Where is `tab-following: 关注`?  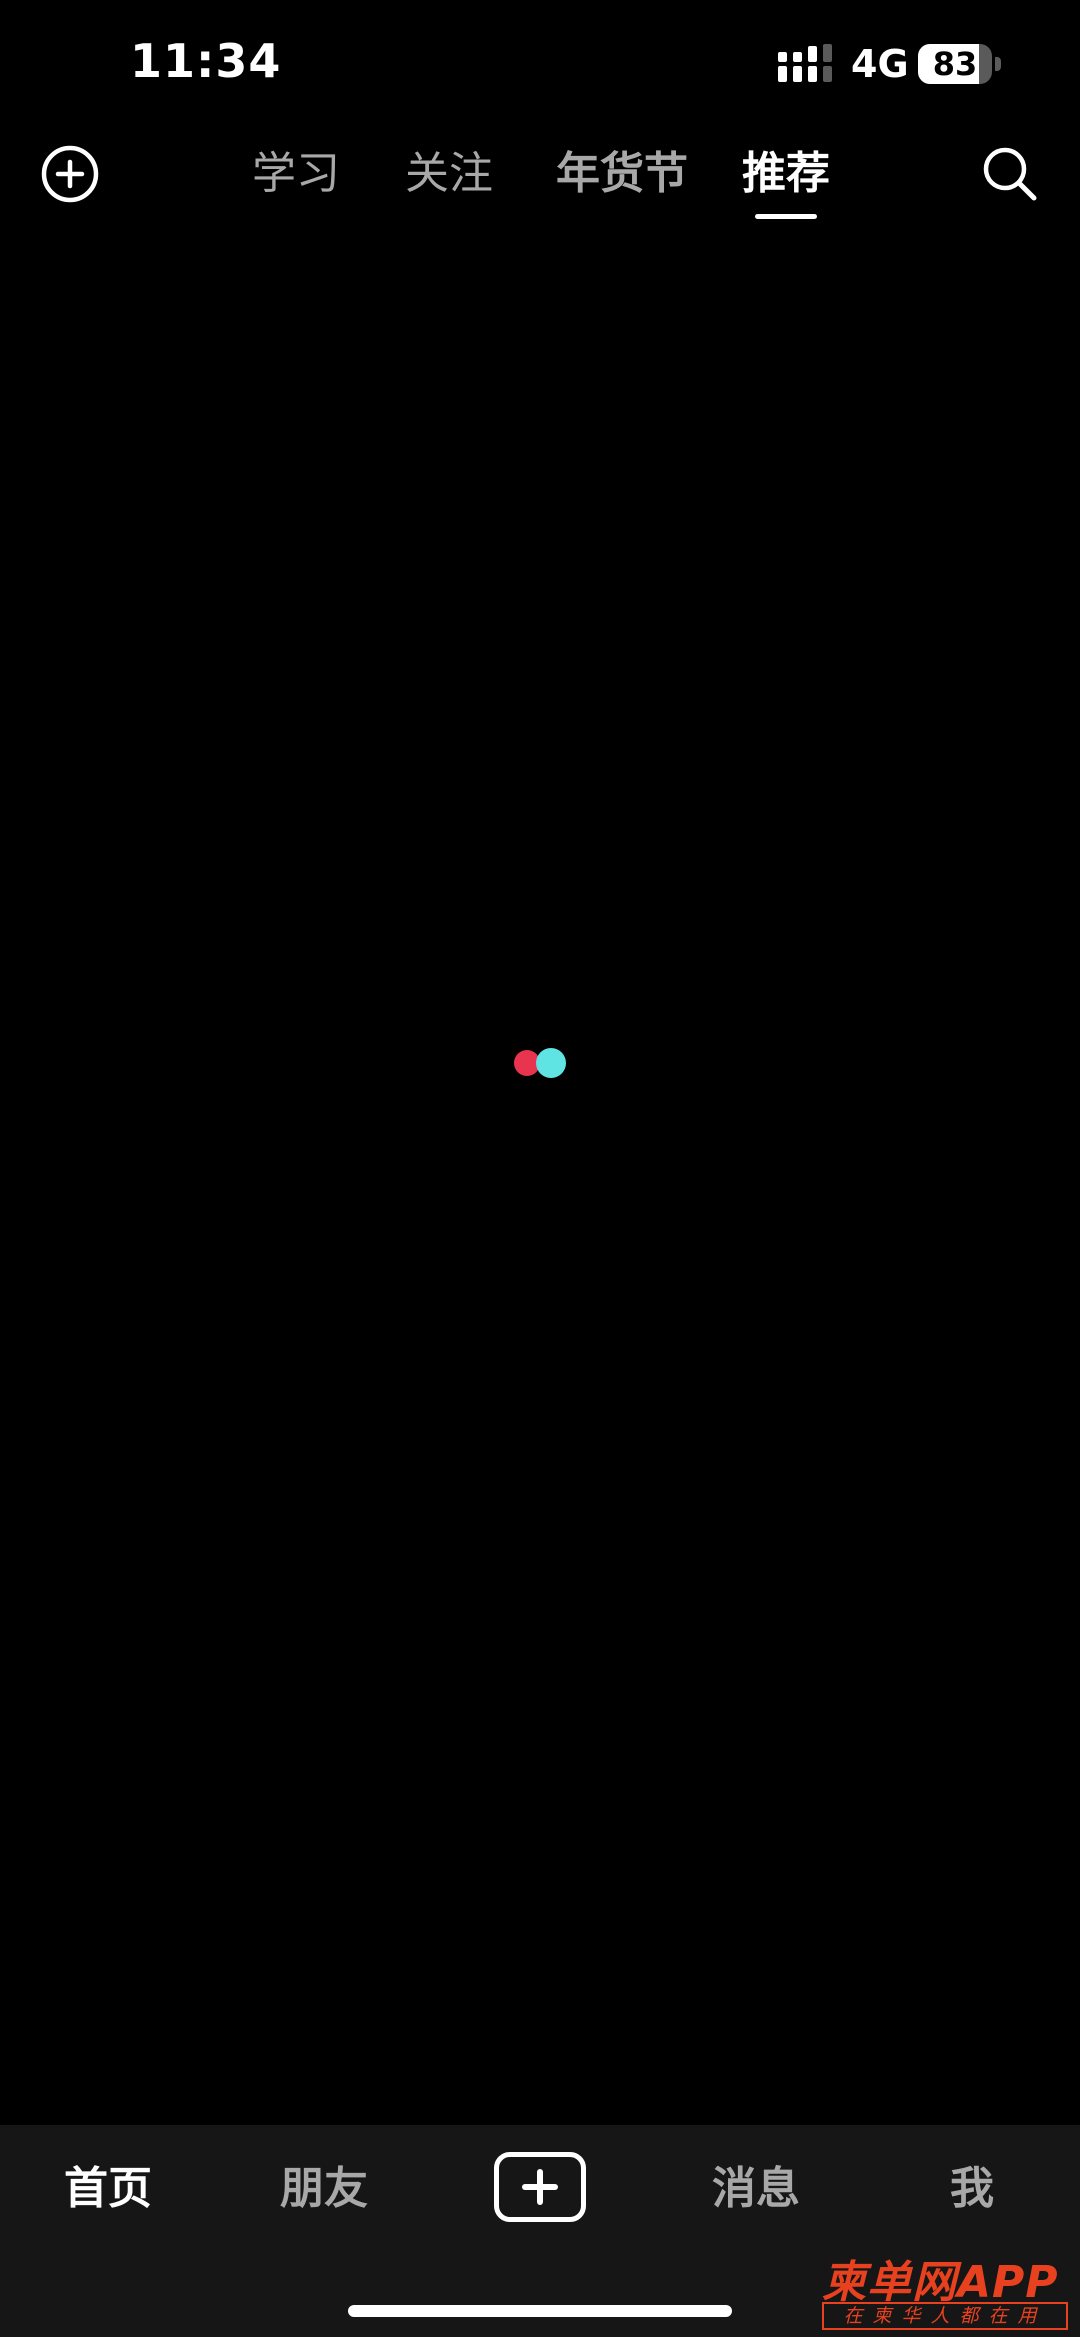 tab-following: 关注 is located at coordinates (449, 174).